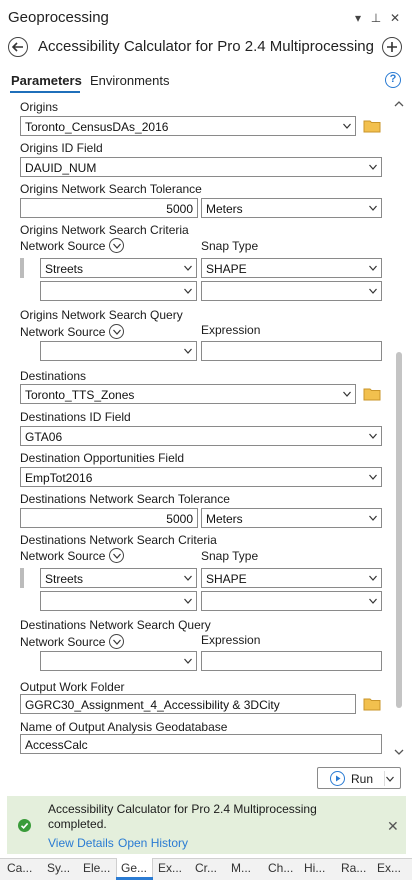  What do you see at coordinates (291, 578) in the screenshot?
I see `dest-criteria-snap-dropdown: SHAPE` at bounding box center [291, 578].